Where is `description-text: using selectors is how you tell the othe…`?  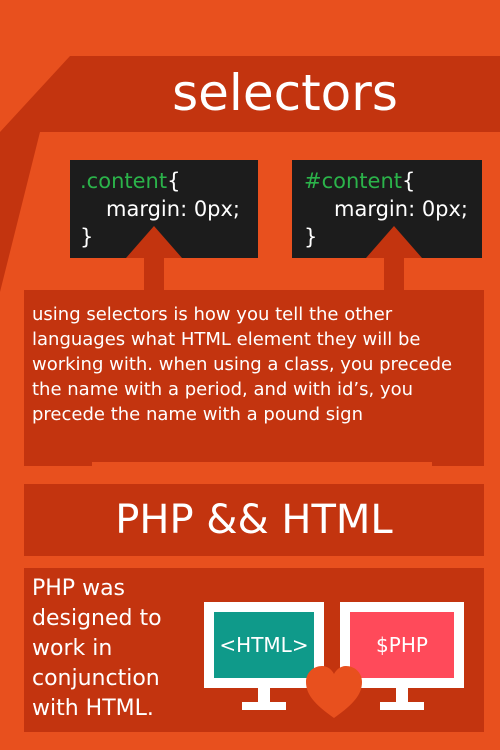 description-text: using selectors is how you tell the othe… is located at coordinates (242, 364).